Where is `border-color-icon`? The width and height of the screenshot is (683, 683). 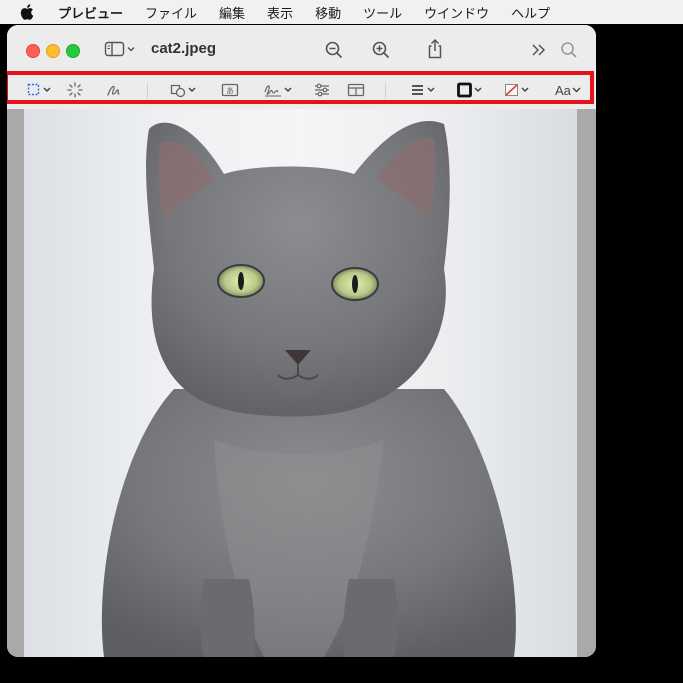 border-color-icon is located at coordinates (469, 90).